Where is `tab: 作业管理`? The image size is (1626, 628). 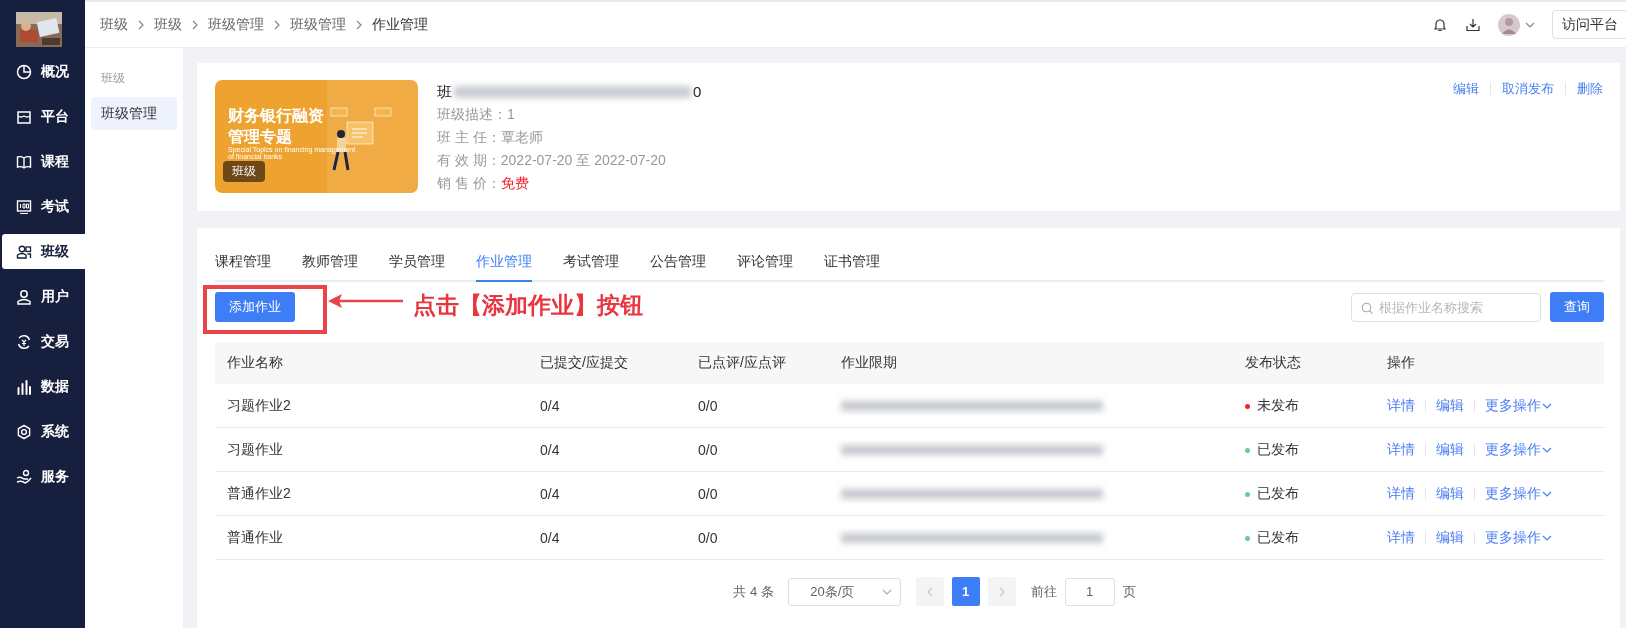 tab: 作业管理 is located at coordinates (504, 267).